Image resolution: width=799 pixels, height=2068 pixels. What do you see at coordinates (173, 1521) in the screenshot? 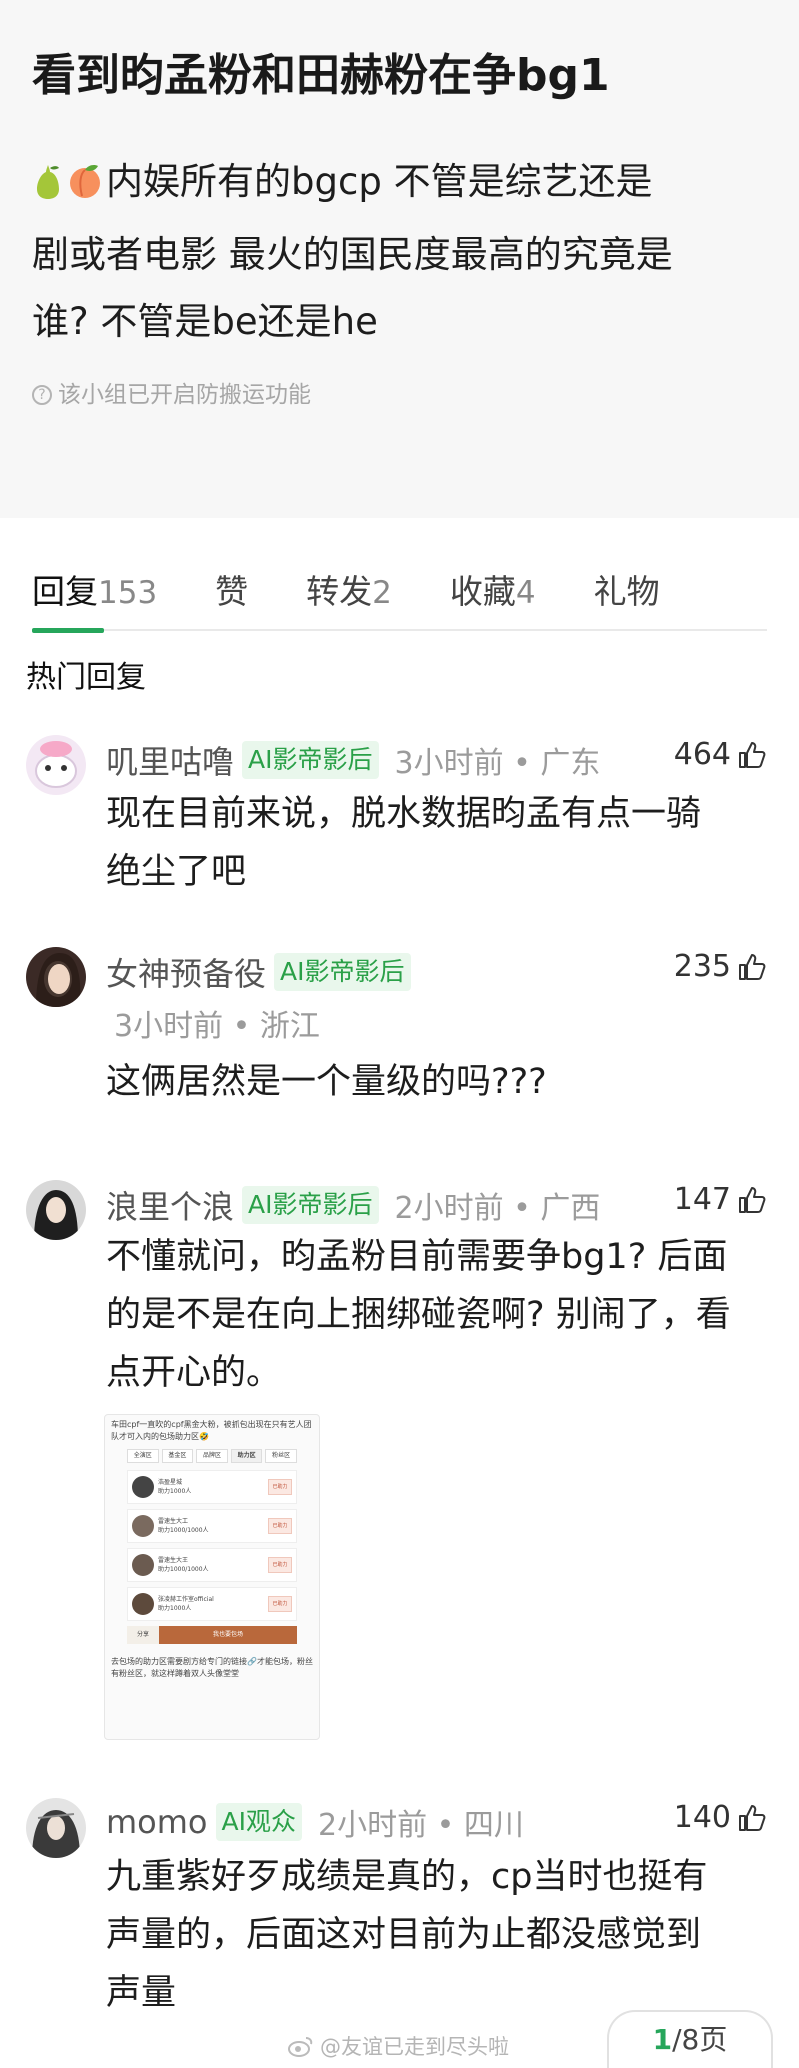
I see `image-row-name: 雷速生大工` at bounding box center [173, 1521].